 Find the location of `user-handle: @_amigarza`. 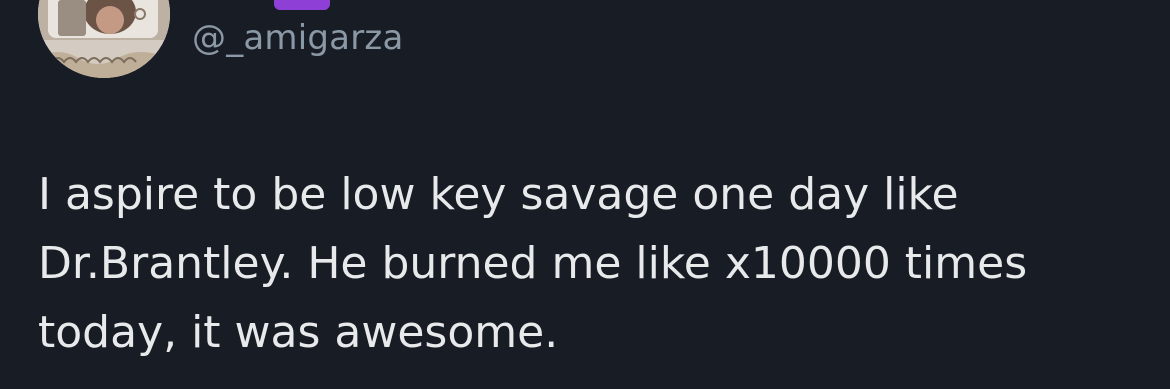

user-handle: @_amigarza is located at coordinates (297, 38).